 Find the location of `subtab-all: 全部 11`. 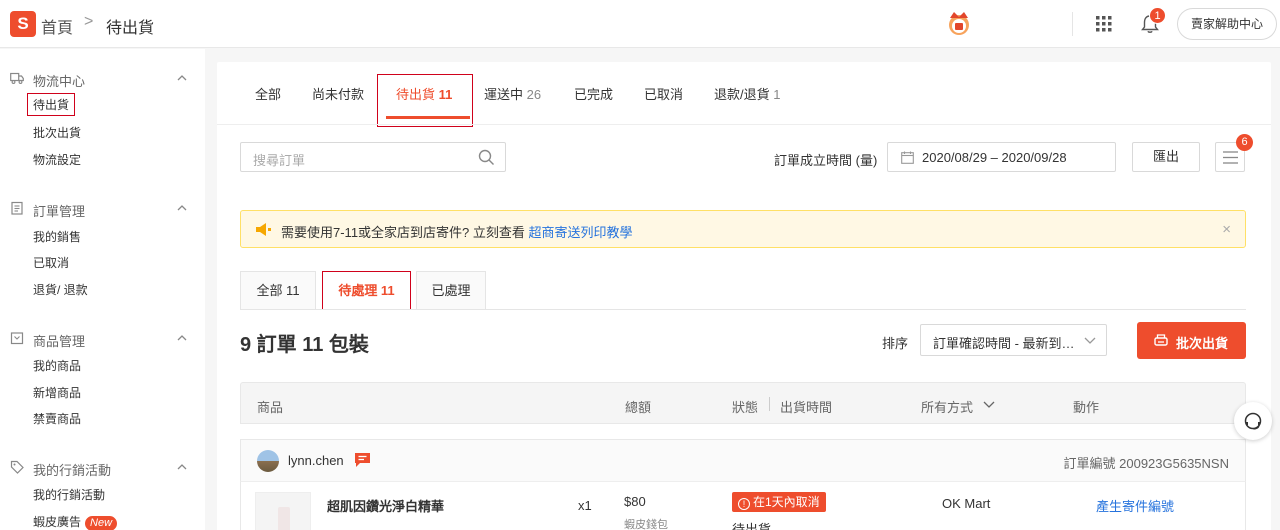

subtab-all: 全部 11 is located at coordinates (278, 290).